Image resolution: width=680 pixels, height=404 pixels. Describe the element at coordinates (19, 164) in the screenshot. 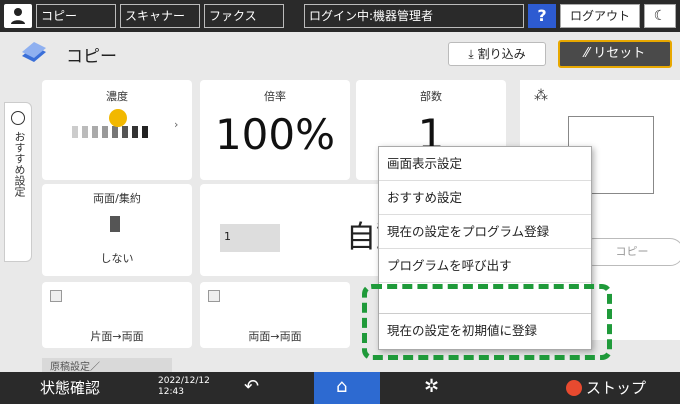

I see `recommended-settings-label: おすすめ設定` at that location.